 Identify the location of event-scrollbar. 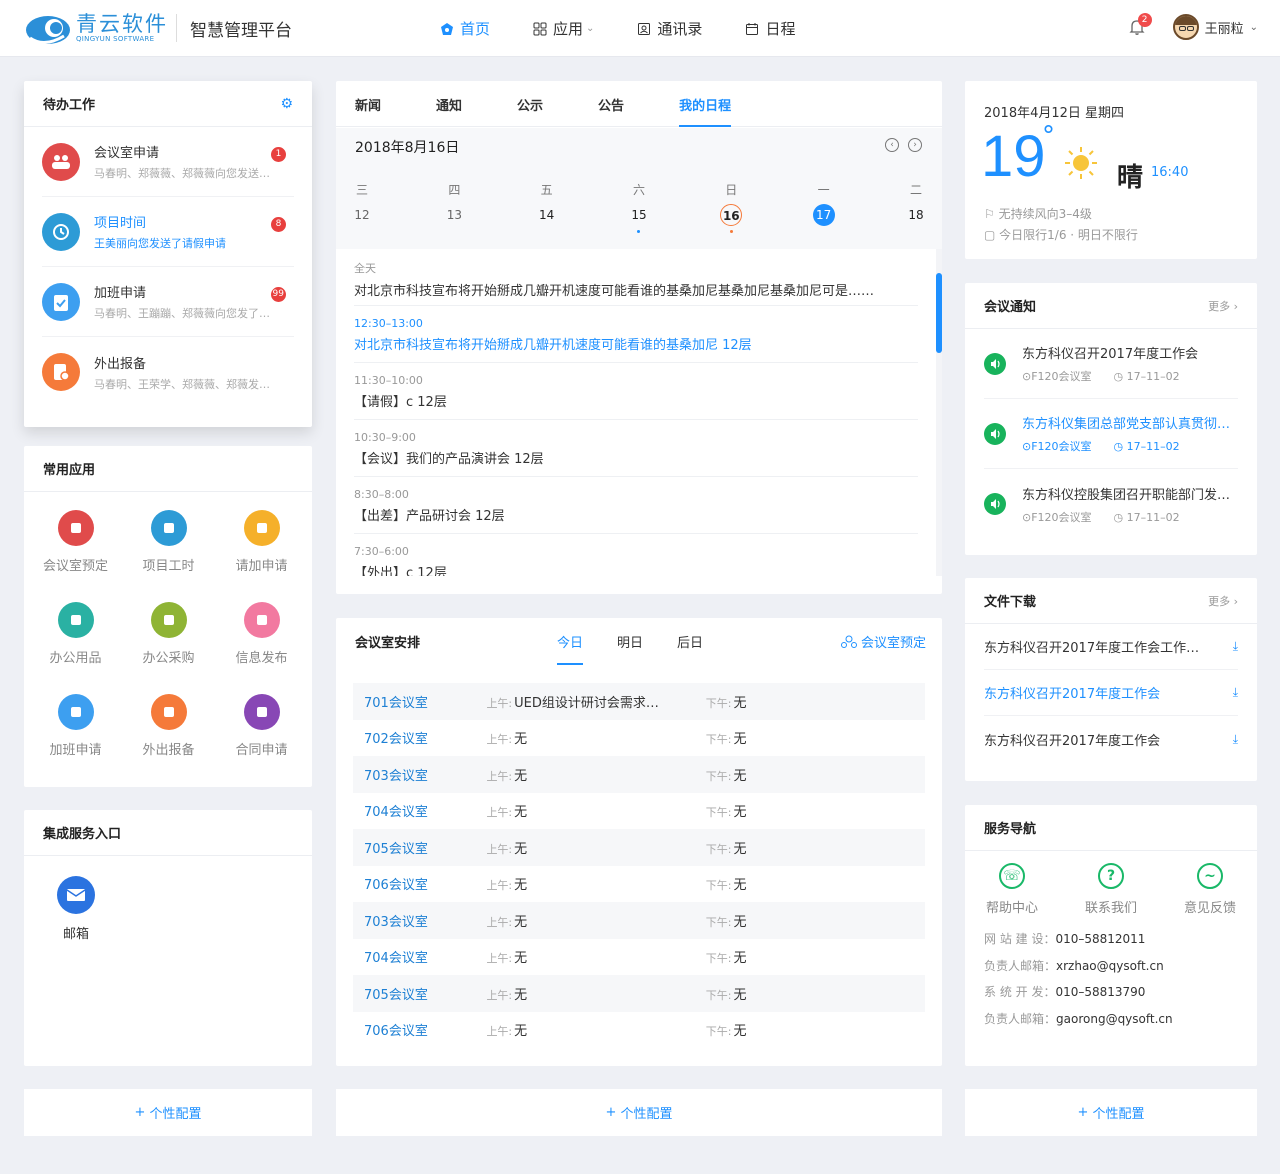
(939, 412).